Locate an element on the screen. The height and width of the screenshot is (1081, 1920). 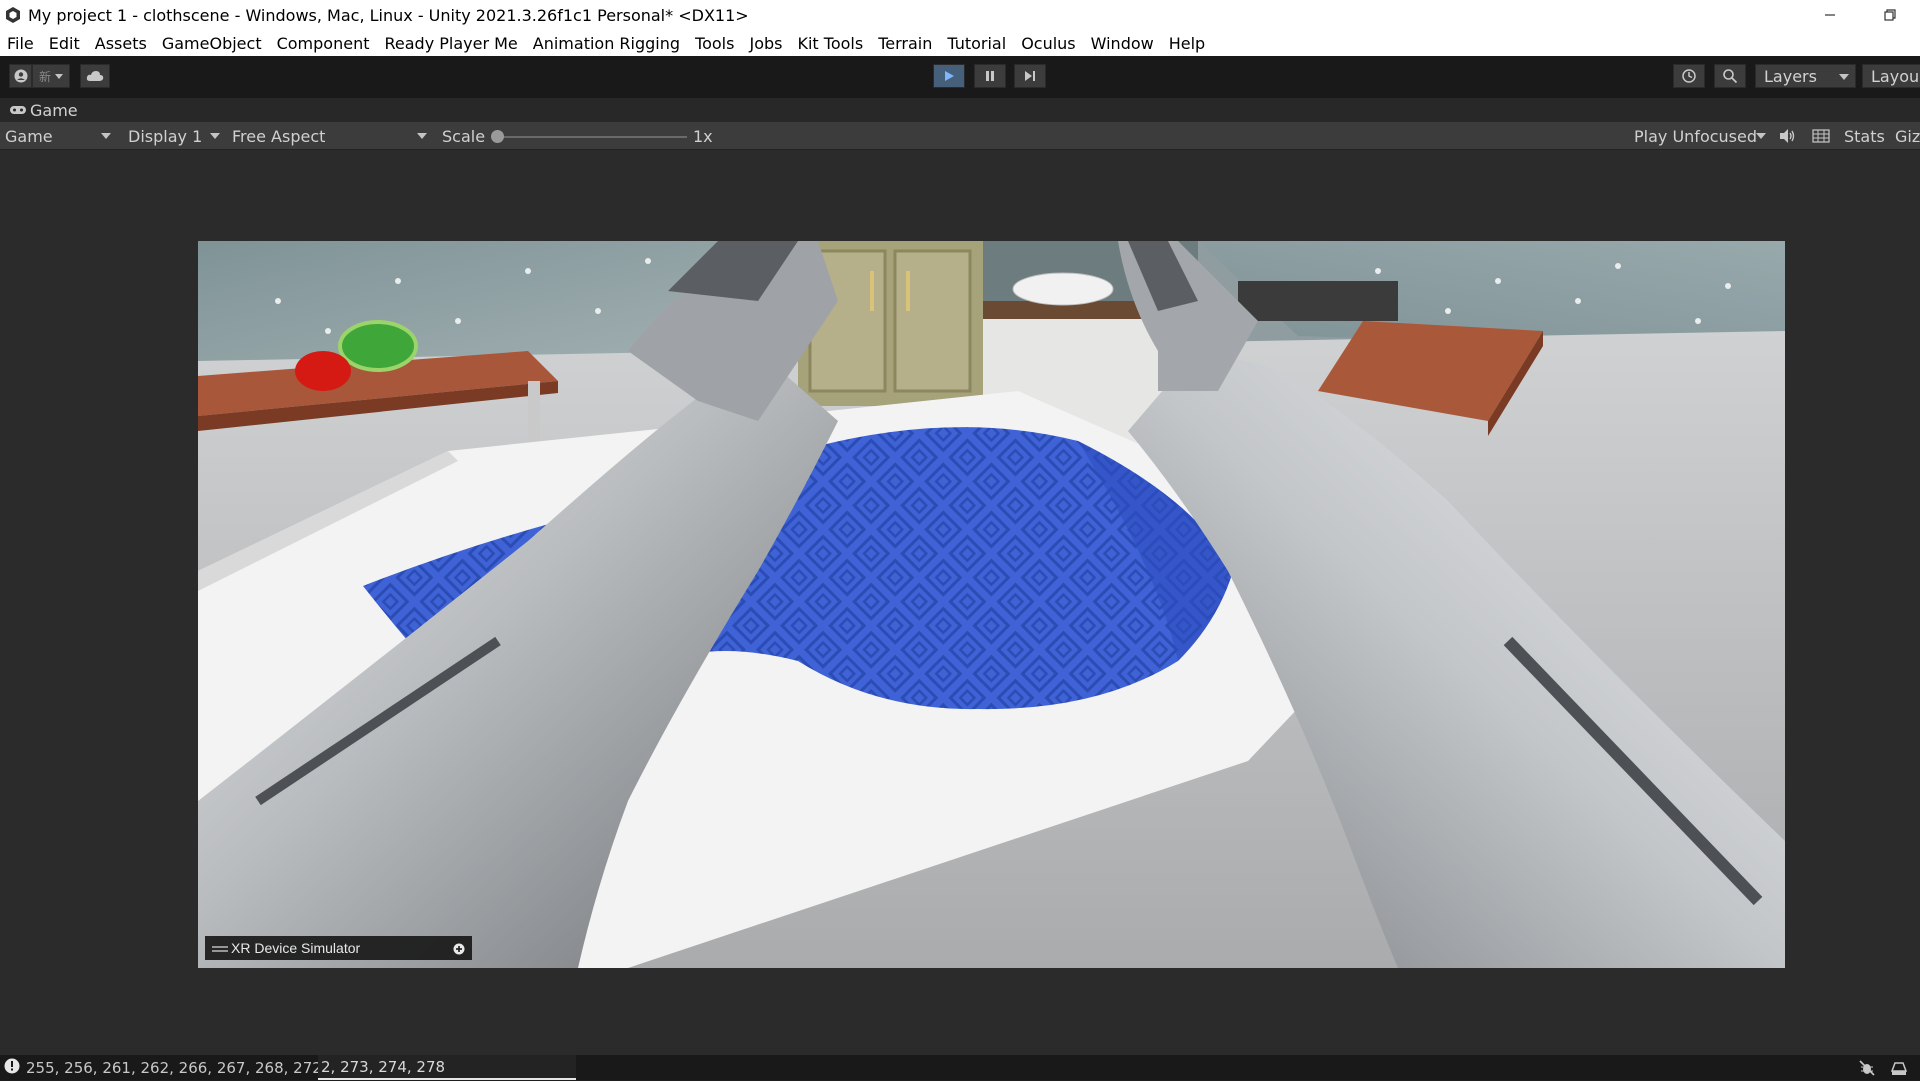
status-tooltip: 2, 273, 274, 278 is located at coordinates (447, 1067).